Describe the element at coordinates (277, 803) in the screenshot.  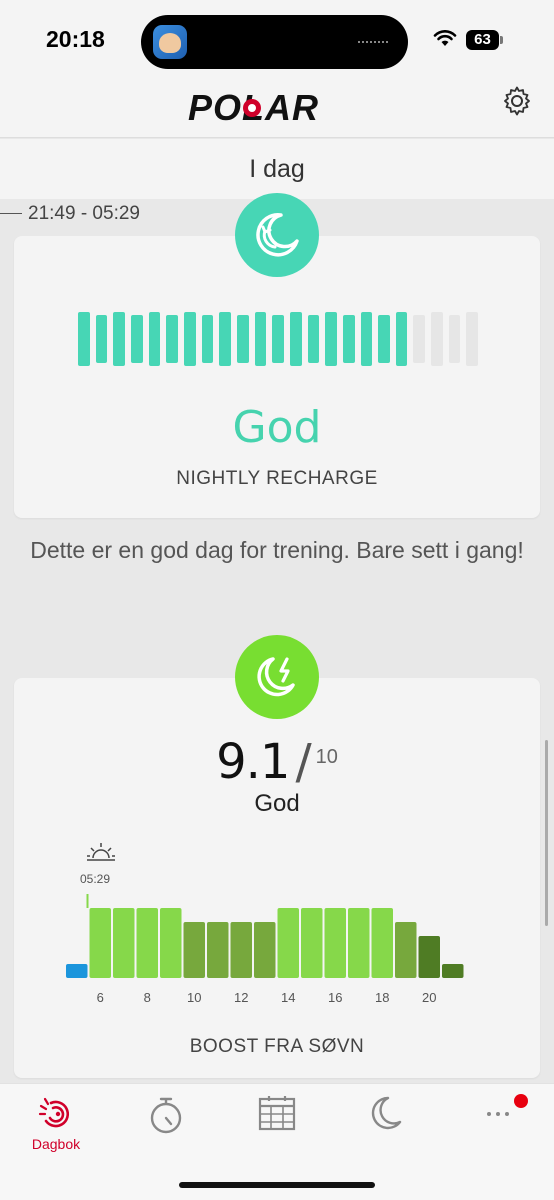
I see `boost-status: God` at that location.